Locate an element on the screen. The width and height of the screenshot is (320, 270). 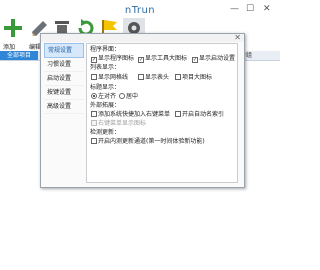
add-button: 添加 is located at coordinates (15, 35).